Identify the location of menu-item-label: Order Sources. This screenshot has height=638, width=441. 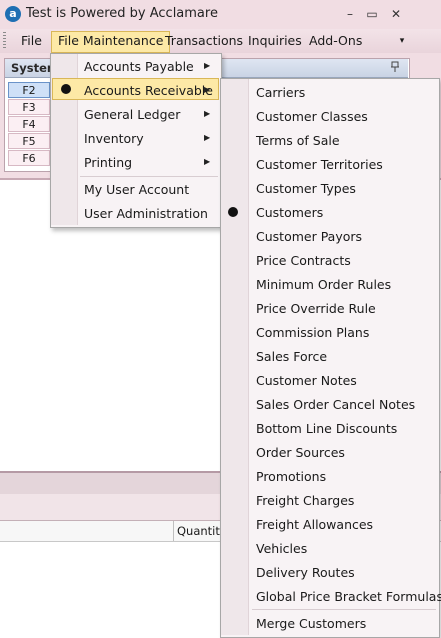
(300, 452).